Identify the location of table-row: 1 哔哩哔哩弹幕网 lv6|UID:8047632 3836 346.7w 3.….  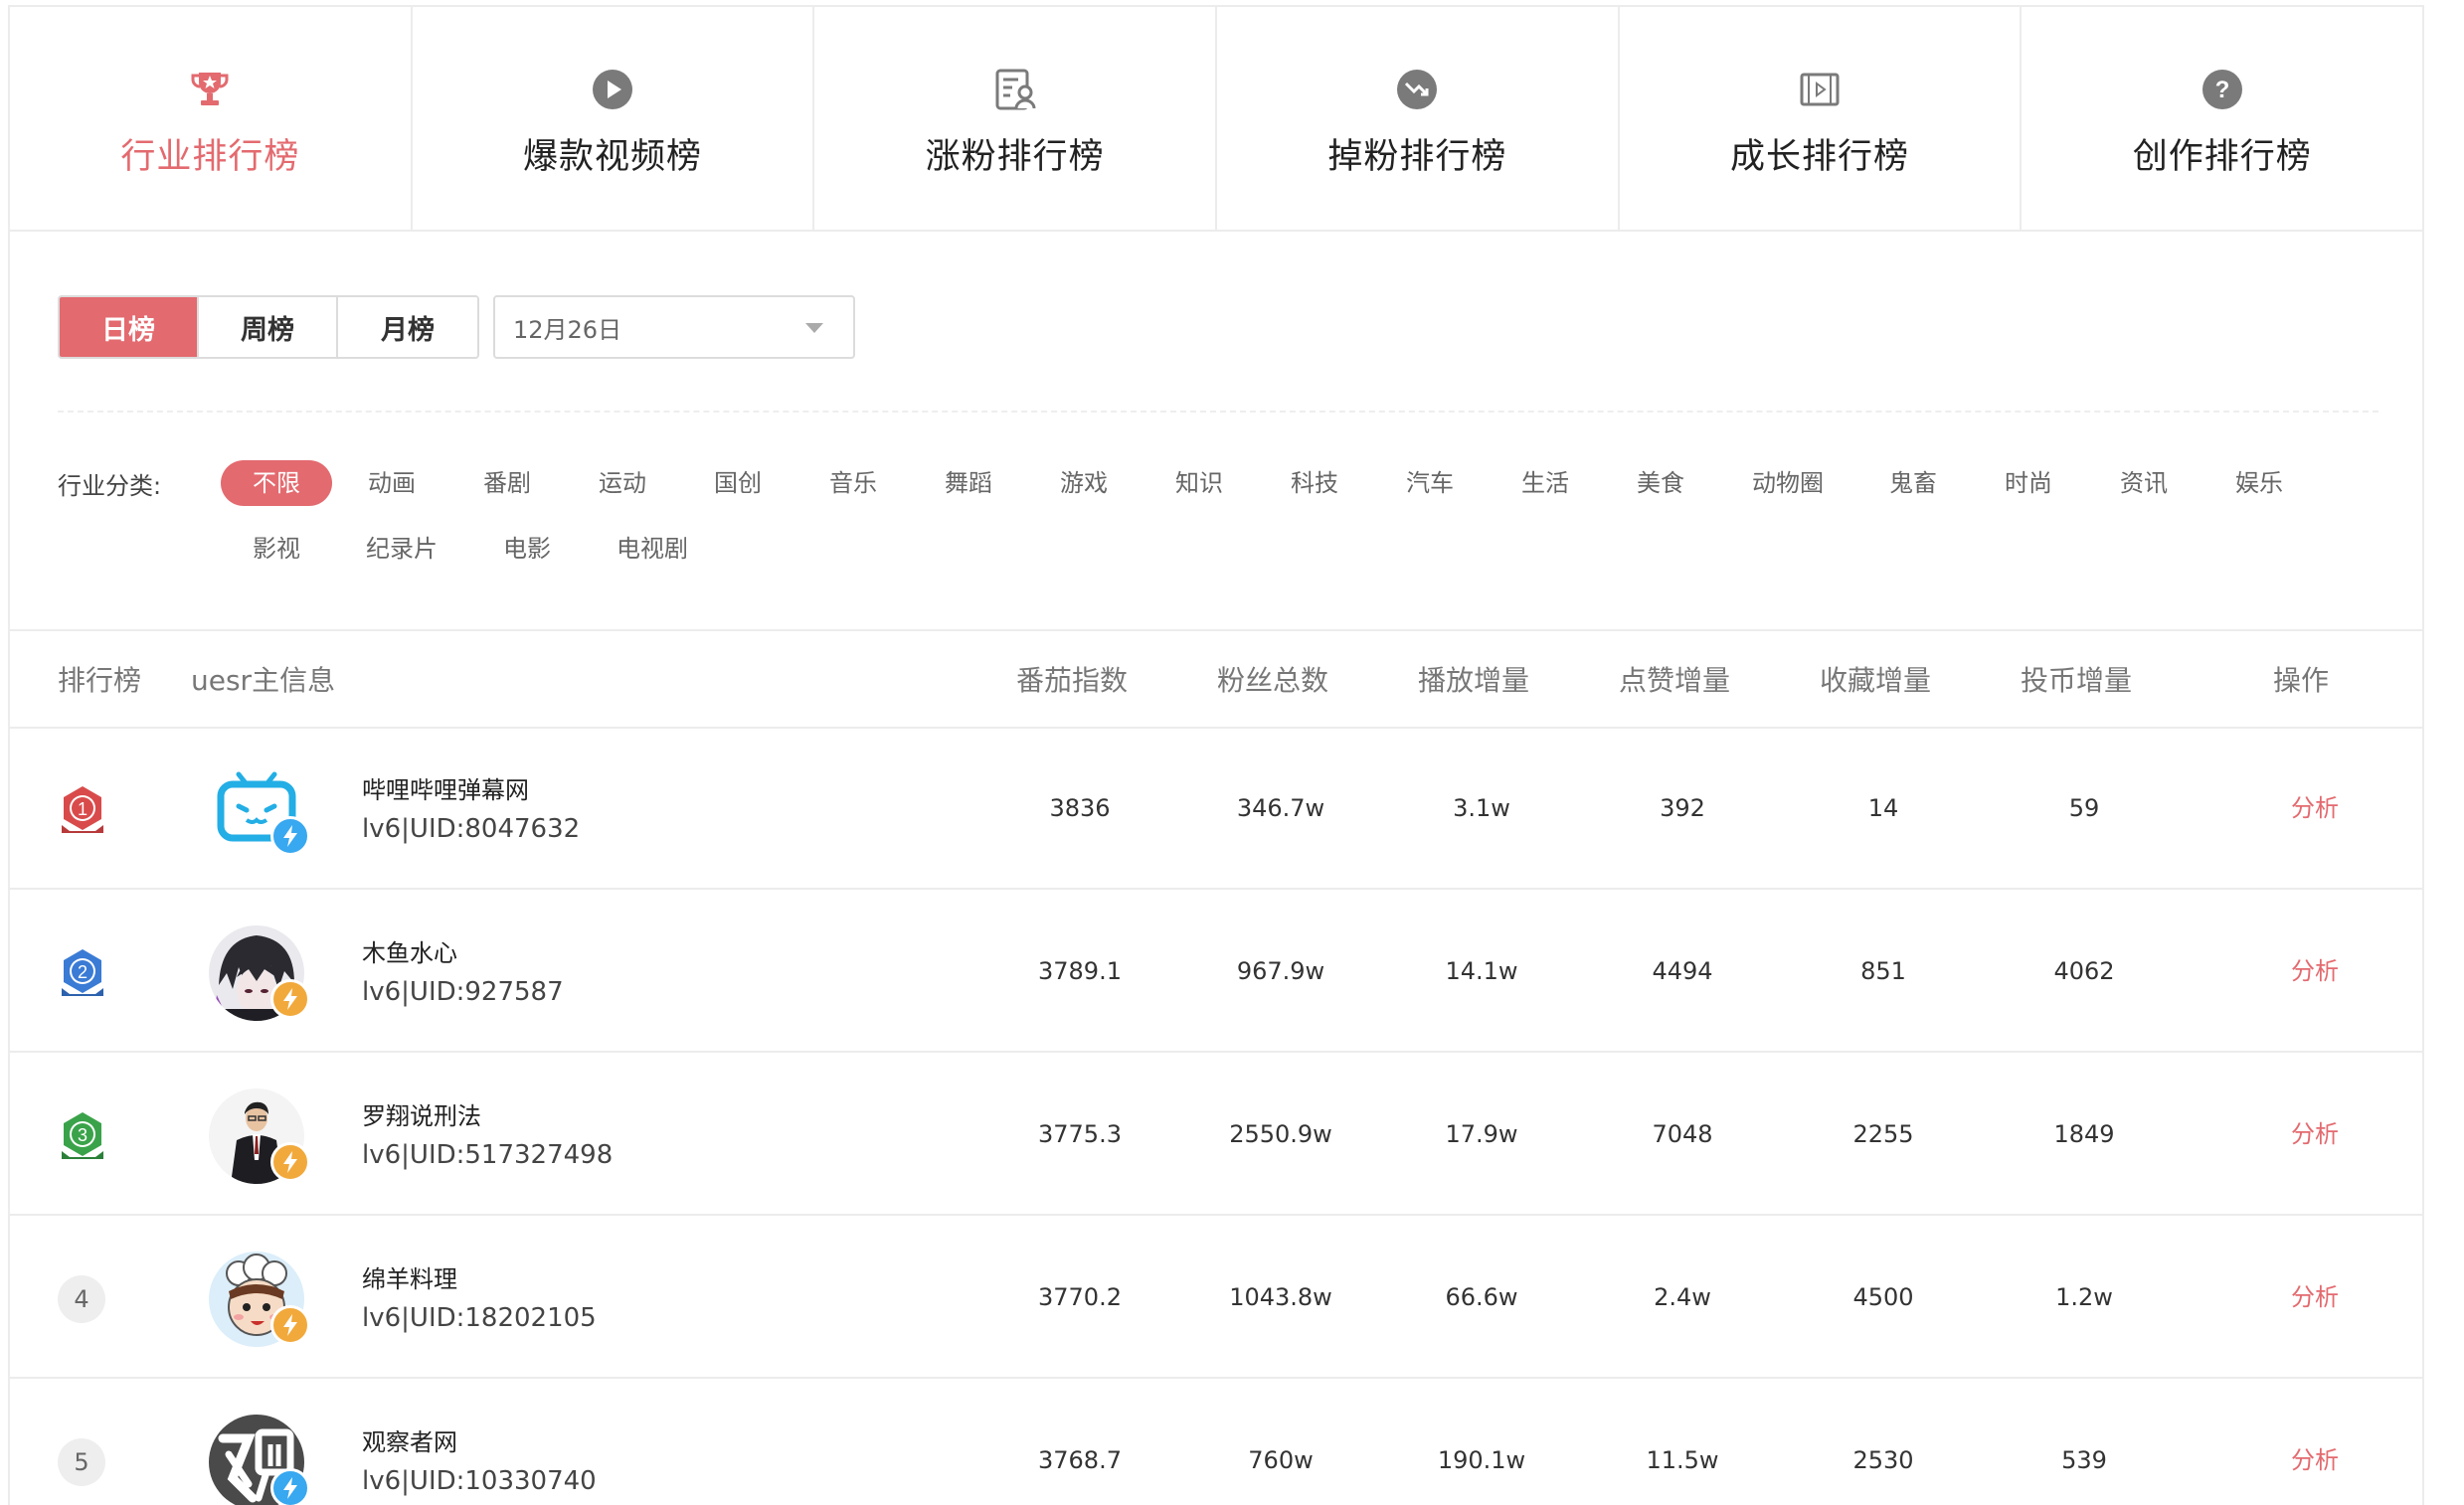
(1216, 809).